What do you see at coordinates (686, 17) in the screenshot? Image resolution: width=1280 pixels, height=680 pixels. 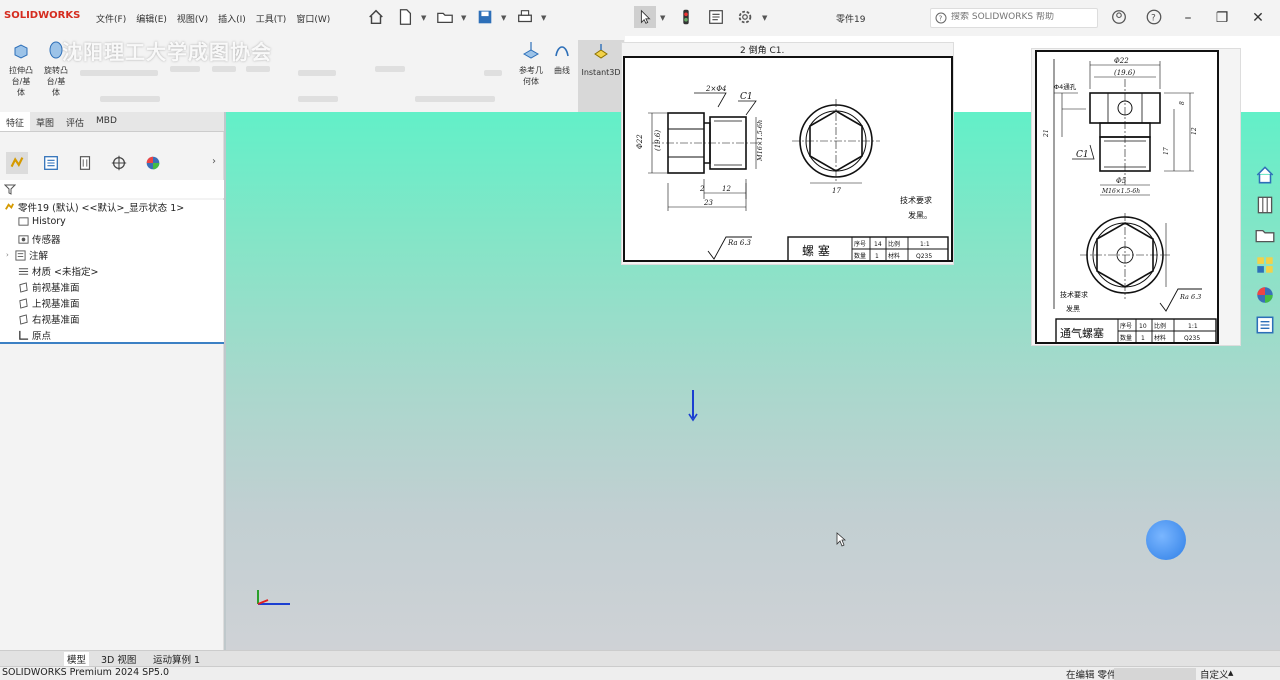 I see `traffic-light-icon` at bounding box center [686, 17].